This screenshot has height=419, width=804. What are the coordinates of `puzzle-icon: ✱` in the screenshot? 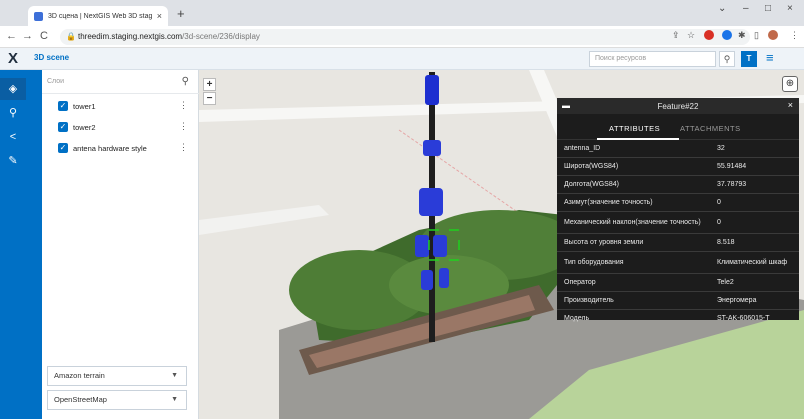 It's located at (742, 35).